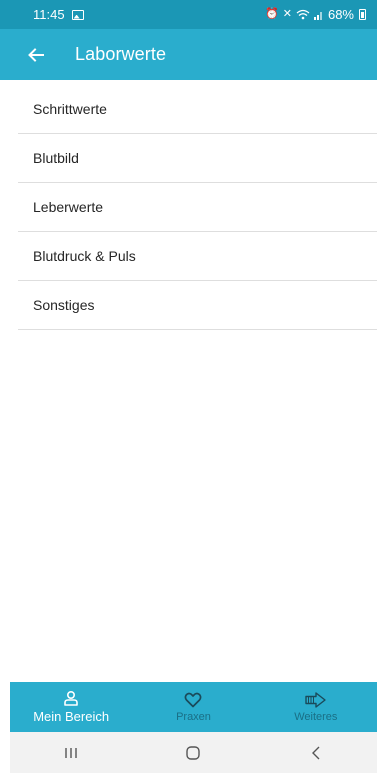  Describe the element at coordinates (188, 54) in the screenshot. I see `app-bar: Laborwerte` at that location.